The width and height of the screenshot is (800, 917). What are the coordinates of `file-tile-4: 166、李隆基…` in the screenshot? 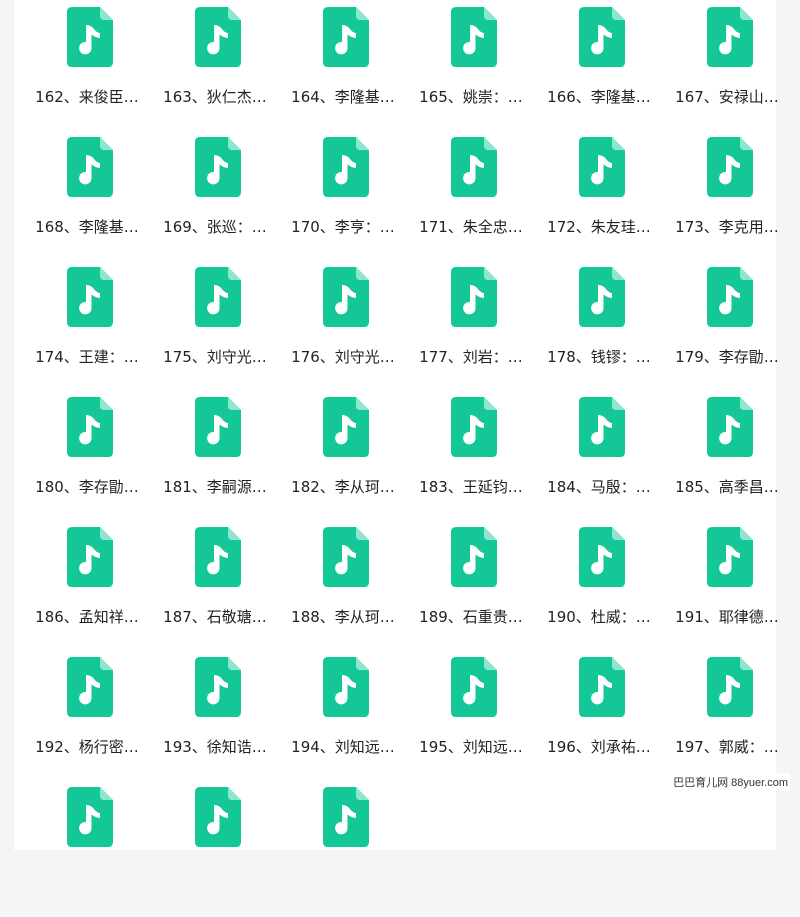 It's located at (601, 72).